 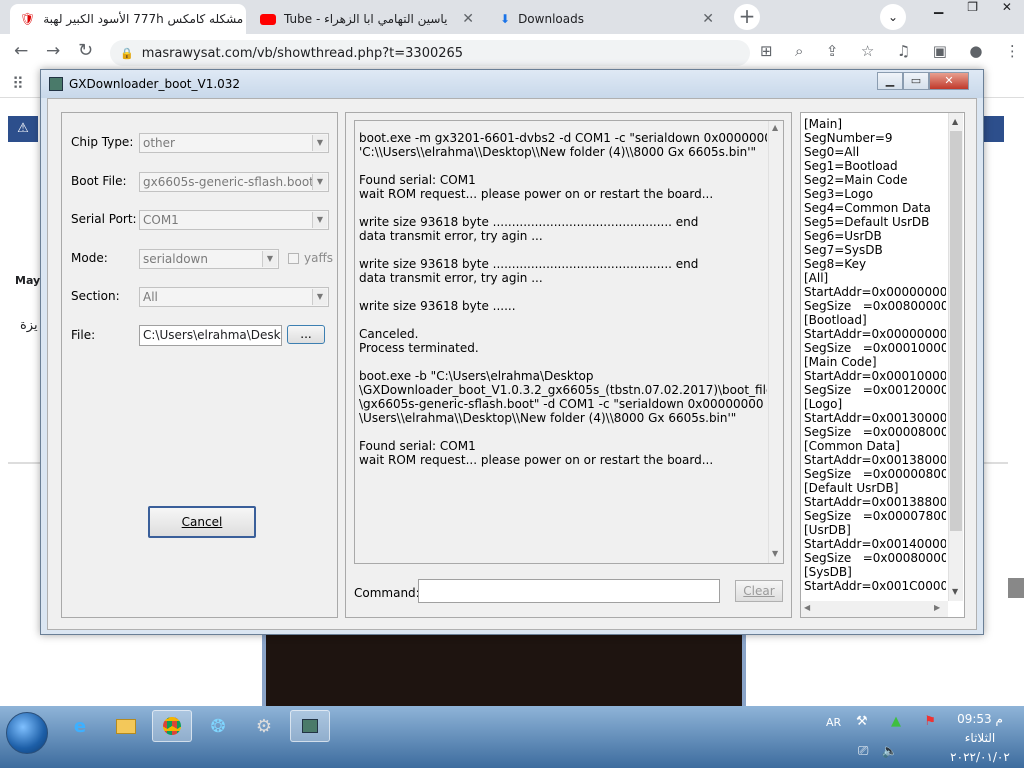 I want to click on app-icon: ❂, so click(x=218, y=726).